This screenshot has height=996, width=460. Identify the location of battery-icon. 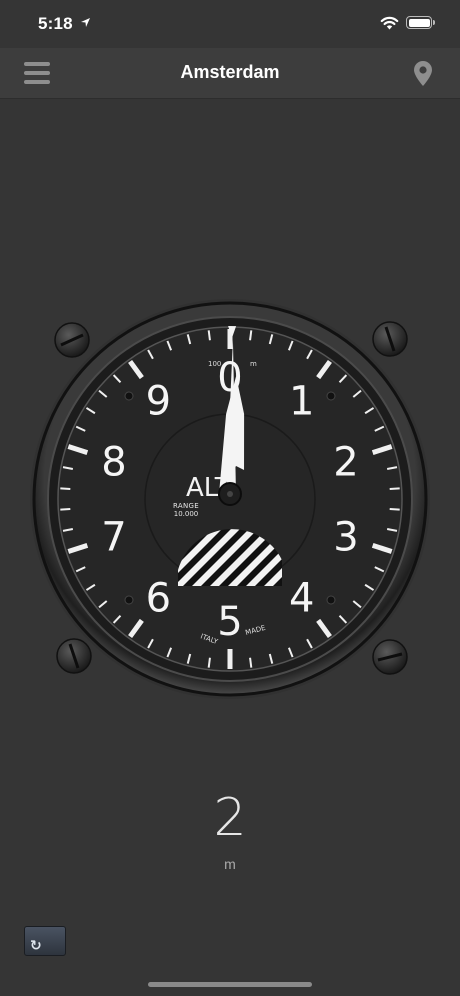
(420, 22).